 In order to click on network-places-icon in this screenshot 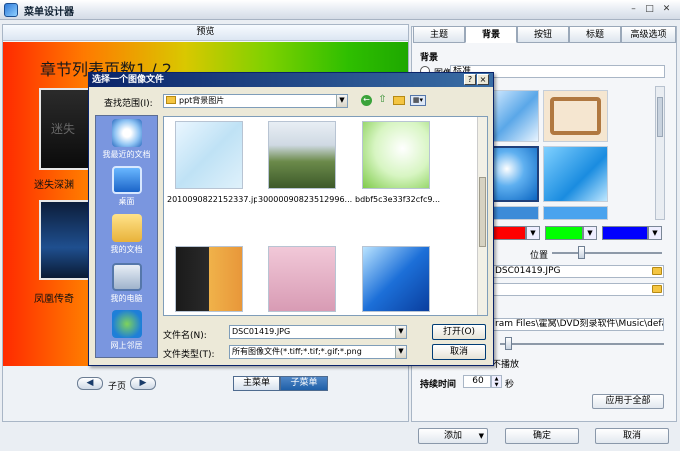, I will do `click(126, 324)`.